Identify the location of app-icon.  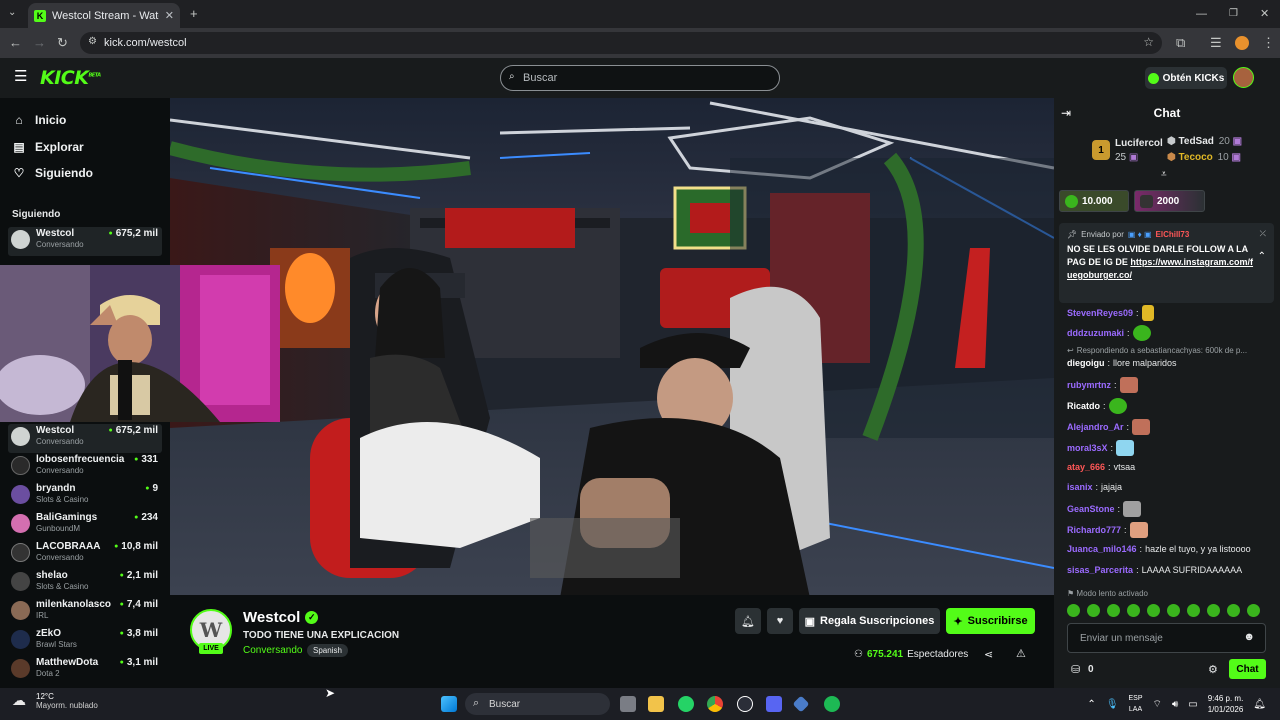
(801, 704).